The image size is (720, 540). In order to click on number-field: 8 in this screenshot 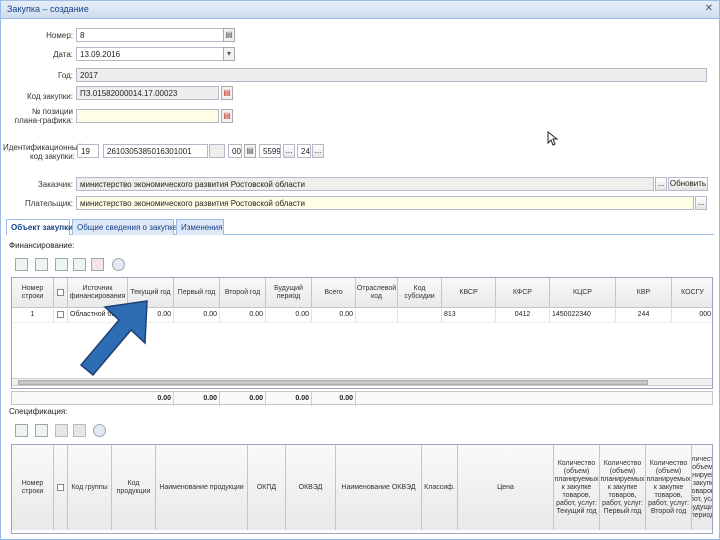, I will do `click(150, 35)`.